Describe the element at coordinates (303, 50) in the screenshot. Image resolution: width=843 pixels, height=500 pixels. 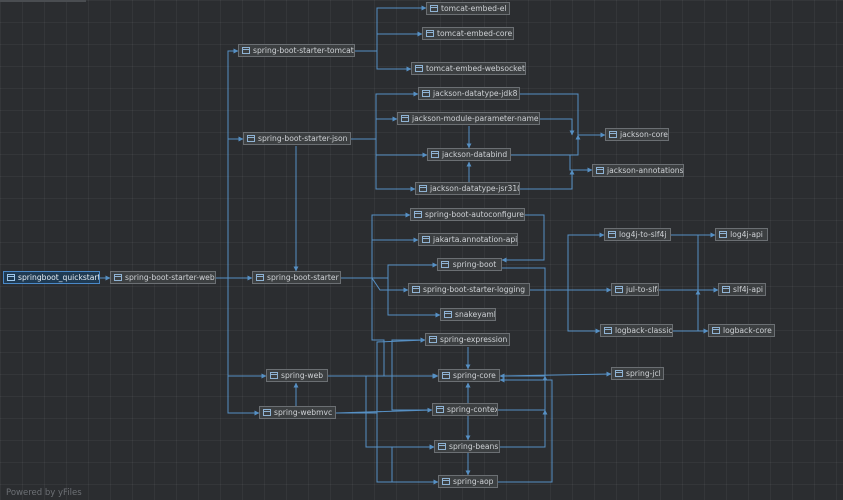
I see `node-label: spring-boot-starter-tomcat` at that location.